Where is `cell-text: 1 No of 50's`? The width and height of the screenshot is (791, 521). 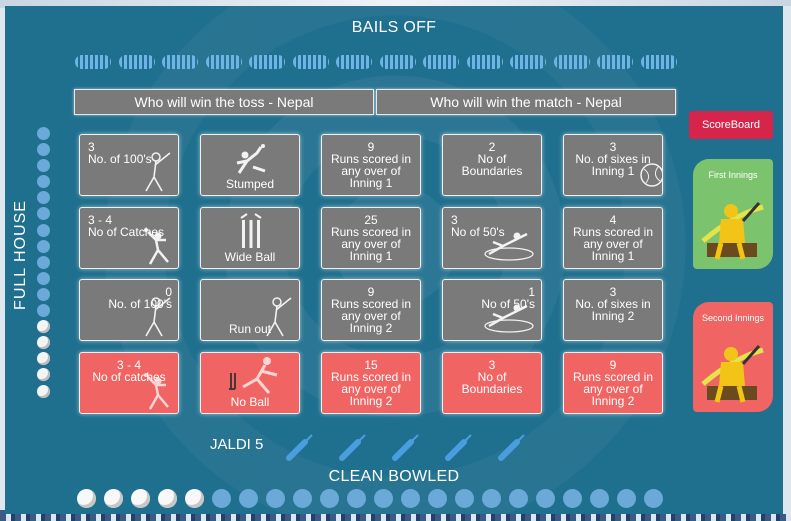
cell-text: 1 No of 50's is located at coordinates (492, 298).